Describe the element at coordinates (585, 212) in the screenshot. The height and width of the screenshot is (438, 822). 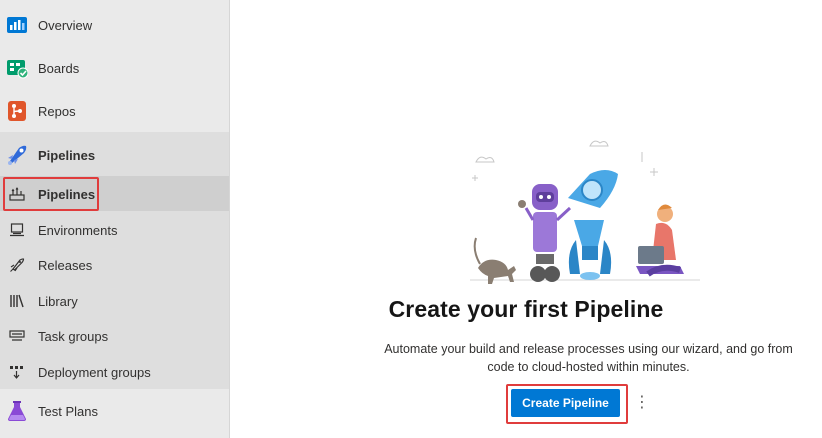
I see `pipeline-illustration` at that location.